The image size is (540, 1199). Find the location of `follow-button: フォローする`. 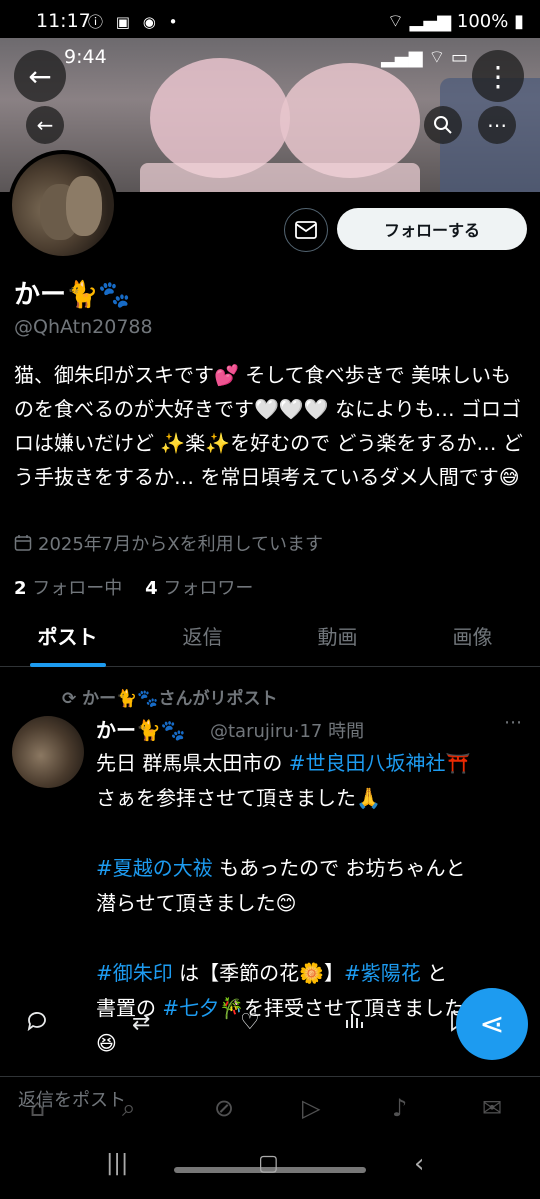

follow-button: フォローする is located at coordinates (432, 229).